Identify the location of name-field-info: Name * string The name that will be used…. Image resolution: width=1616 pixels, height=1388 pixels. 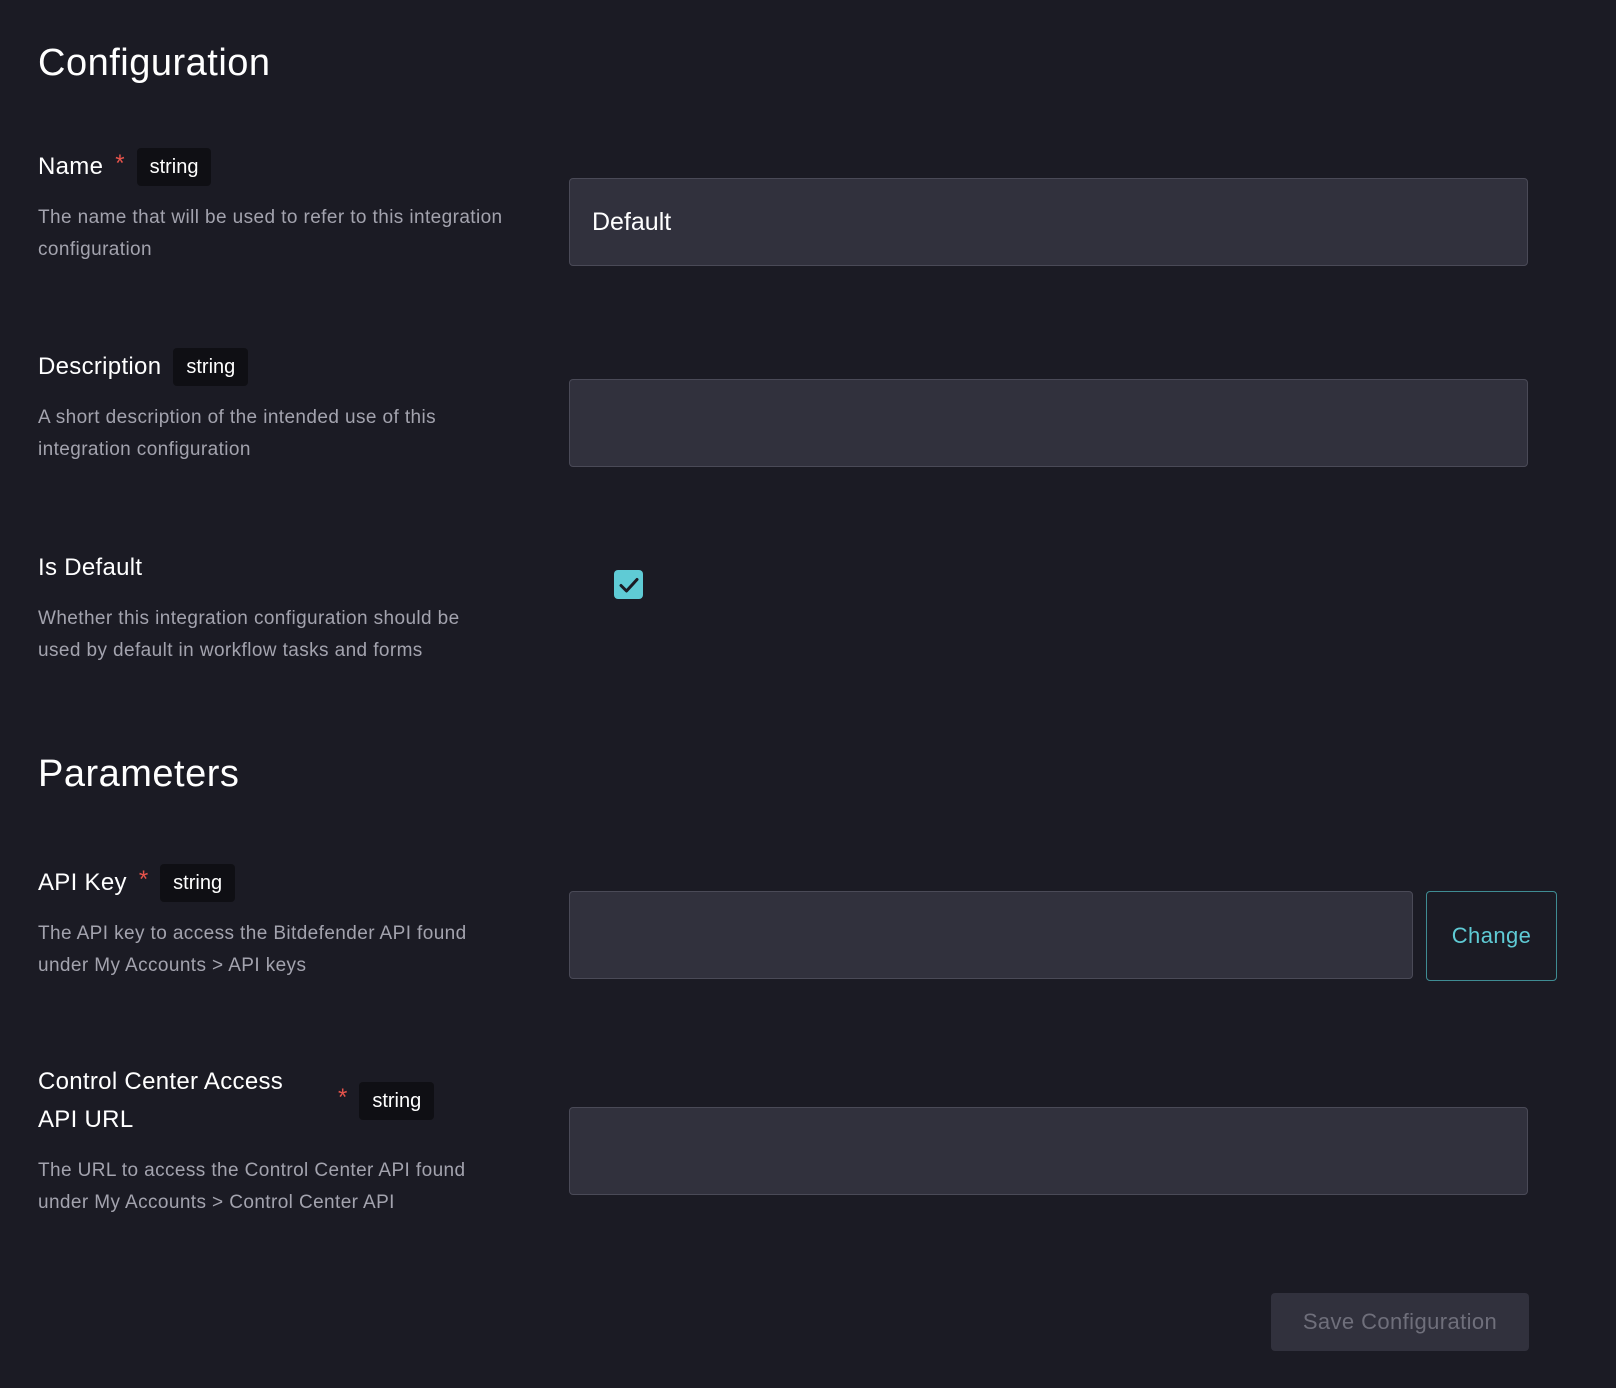
(273, 207).